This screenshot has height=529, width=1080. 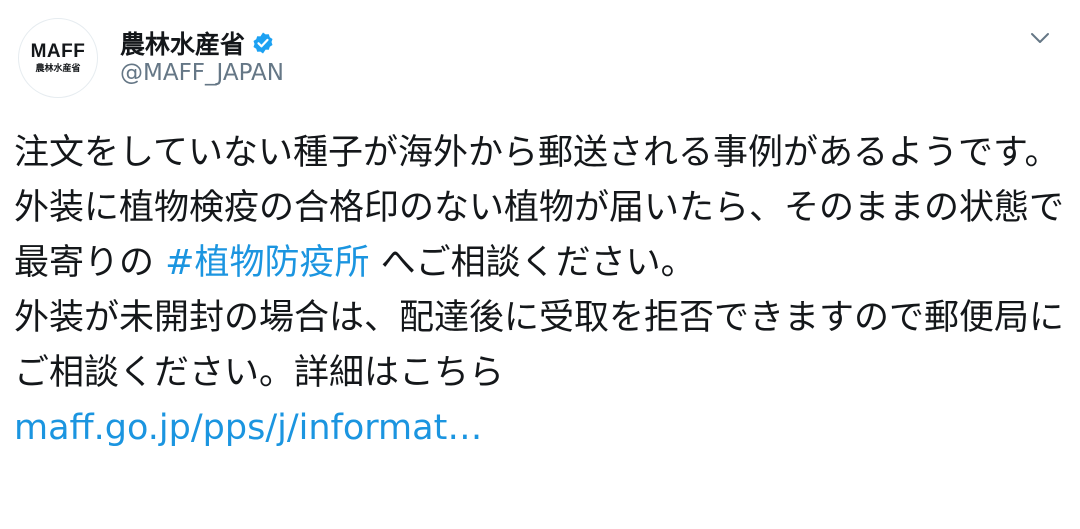 What do you see at coordinates (58, 68) in the screenshot?
I see `avatar-logo-subtext: 農林水産省` at bounding box center [58, 68].